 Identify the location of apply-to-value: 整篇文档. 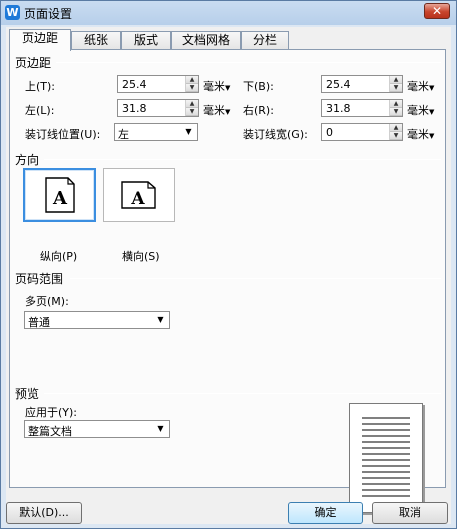
(50, 431).